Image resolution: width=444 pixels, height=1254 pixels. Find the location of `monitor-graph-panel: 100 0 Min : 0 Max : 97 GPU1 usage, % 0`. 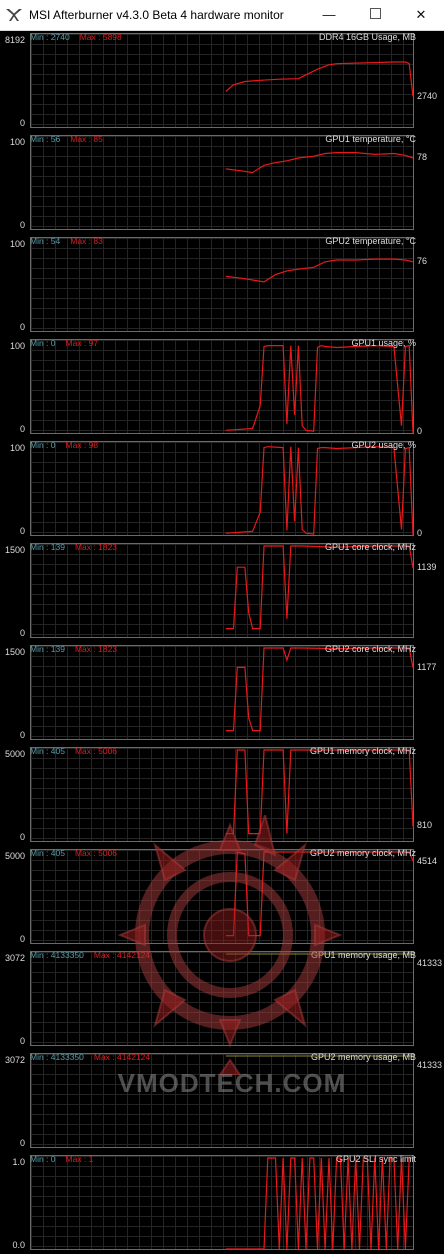

monitor-graph-panel: 100 0 Min : 0 Max : 97 GPU1 usage, % 0 is located at coordinates (222, 387).